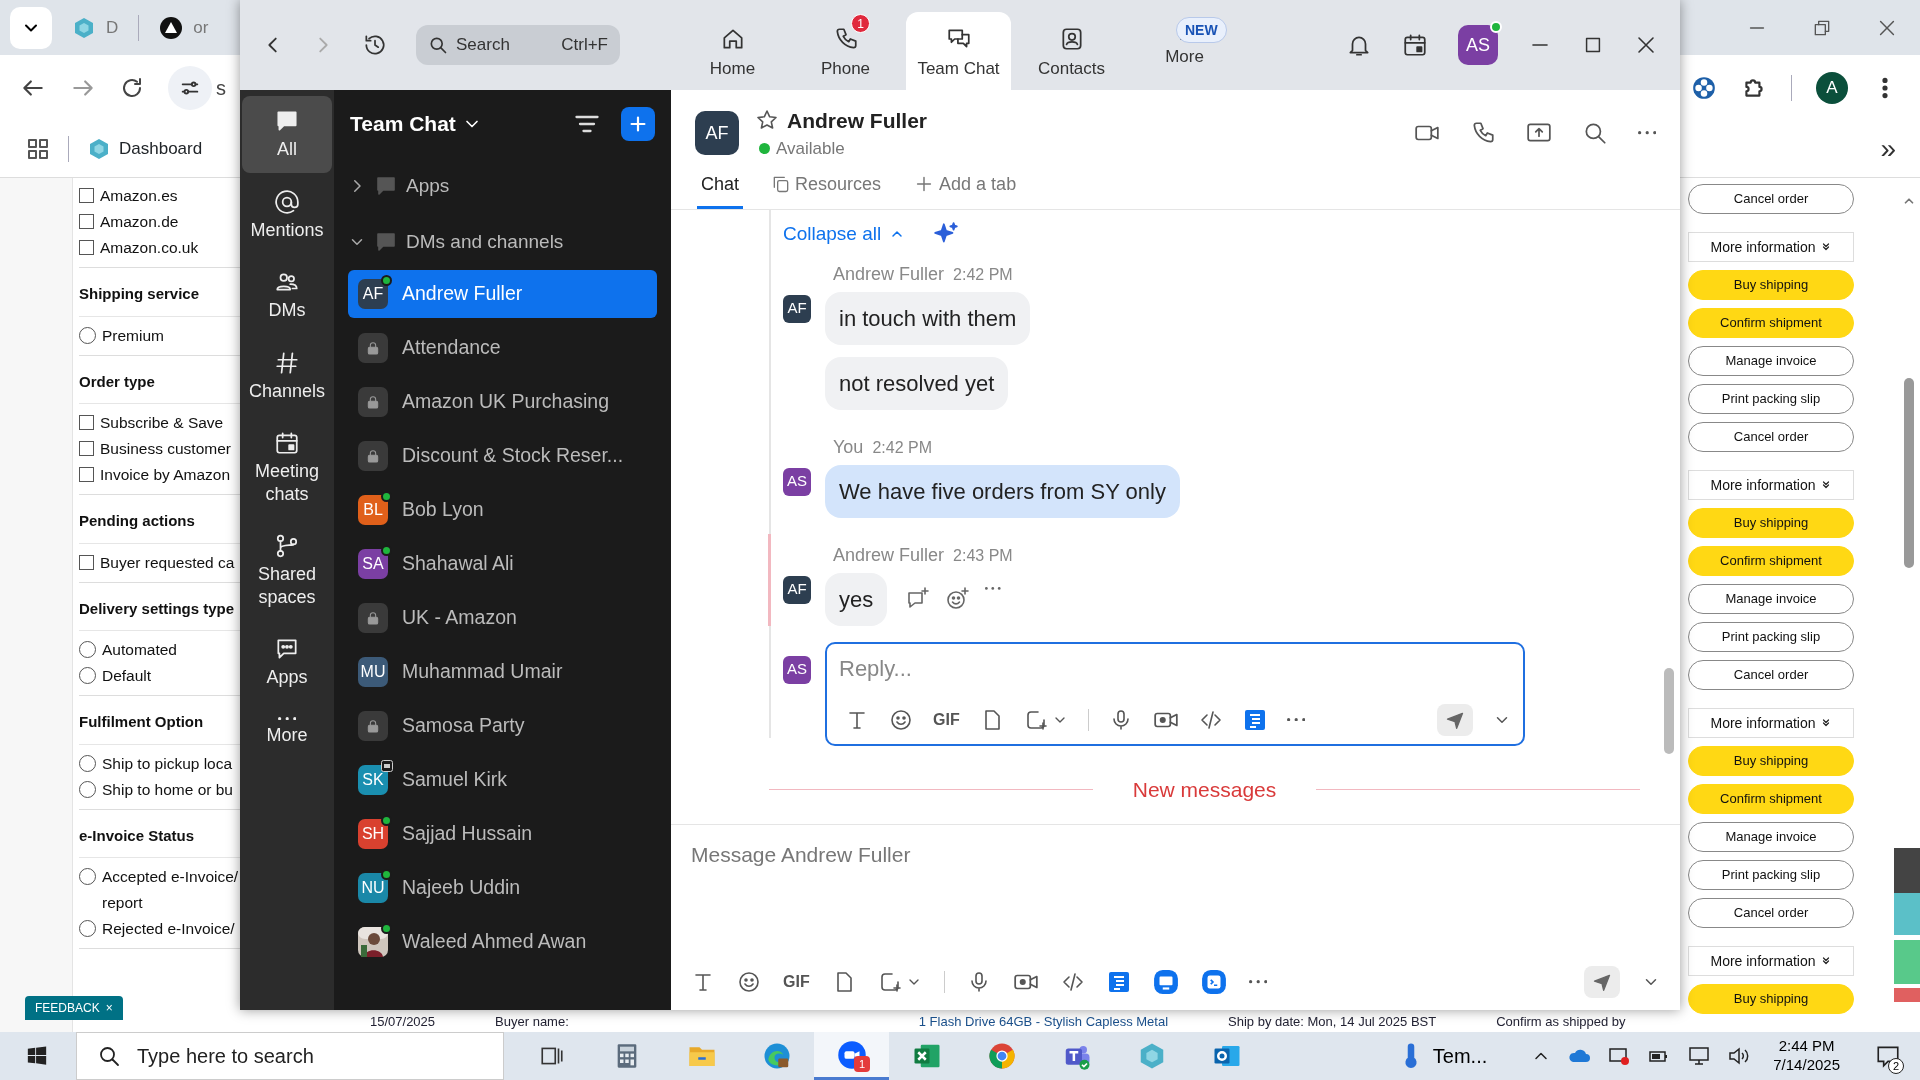 This screenshot has height=1080, width=1920. What do you see at coordinates (502, 564) in the screenshot?
I see `chat-list-item: SA Shahawal Ali` at bounding box center [502, 564].